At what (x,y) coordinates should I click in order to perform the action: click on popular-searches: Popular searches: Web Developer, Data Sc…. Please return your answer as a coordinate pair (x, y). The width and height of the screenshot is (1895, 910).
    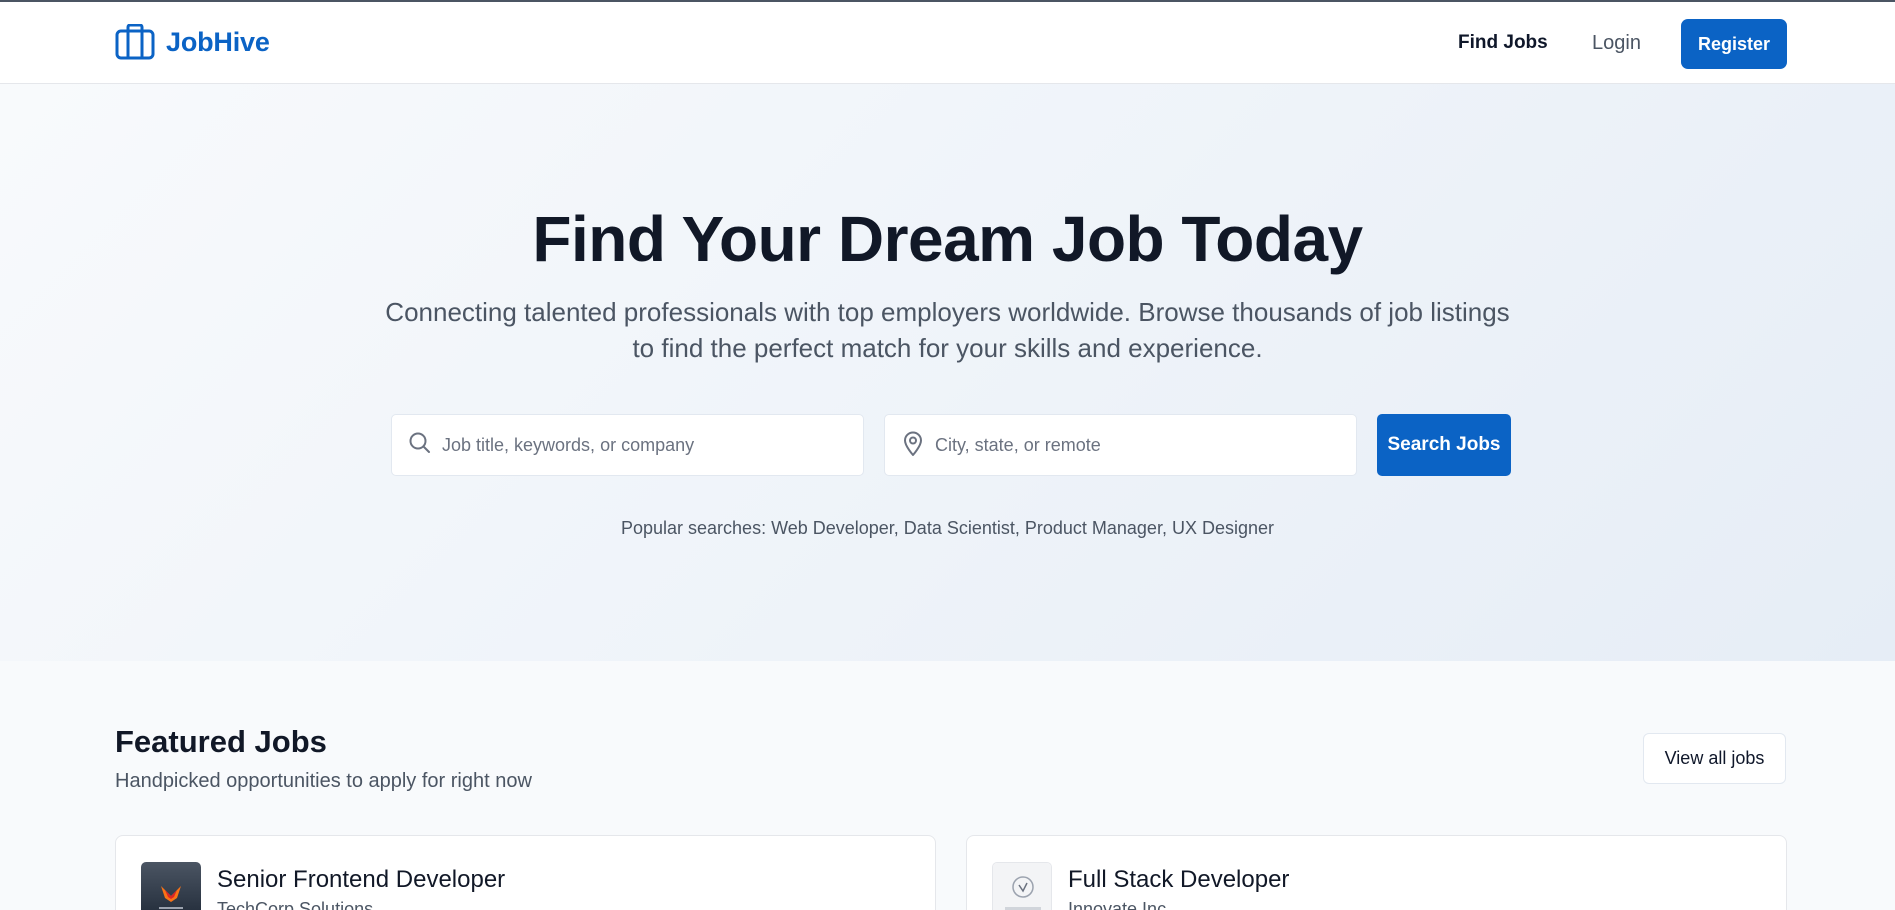
    Looking at the image, I should click on (947, 528).